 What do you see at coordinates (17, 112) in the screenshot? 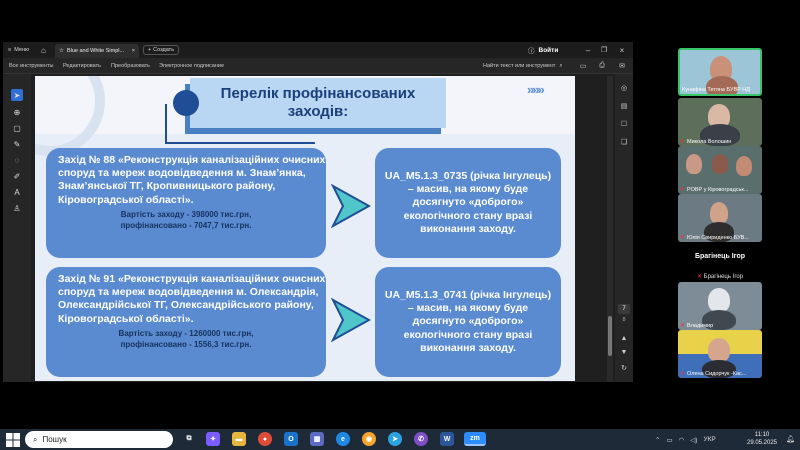
I see `zoom-icon: ⊕` at bounding box center [17, 112].